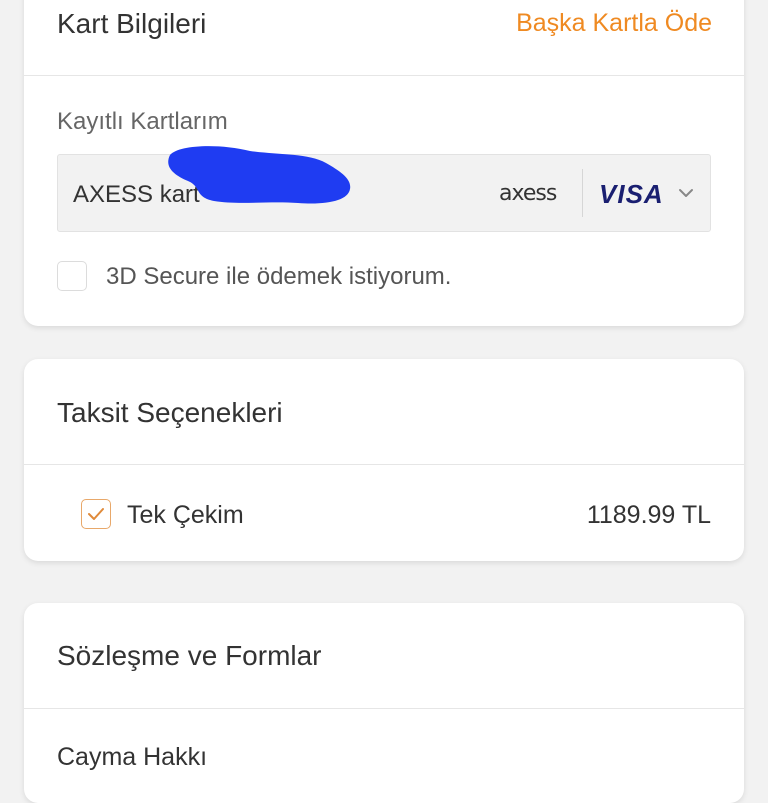 The image size is (768, 803). Describe the element at coordinates (384, 513) in the screenshot. I see `installment-option-single: Tek Çekim 1189.99 TL` at that location.